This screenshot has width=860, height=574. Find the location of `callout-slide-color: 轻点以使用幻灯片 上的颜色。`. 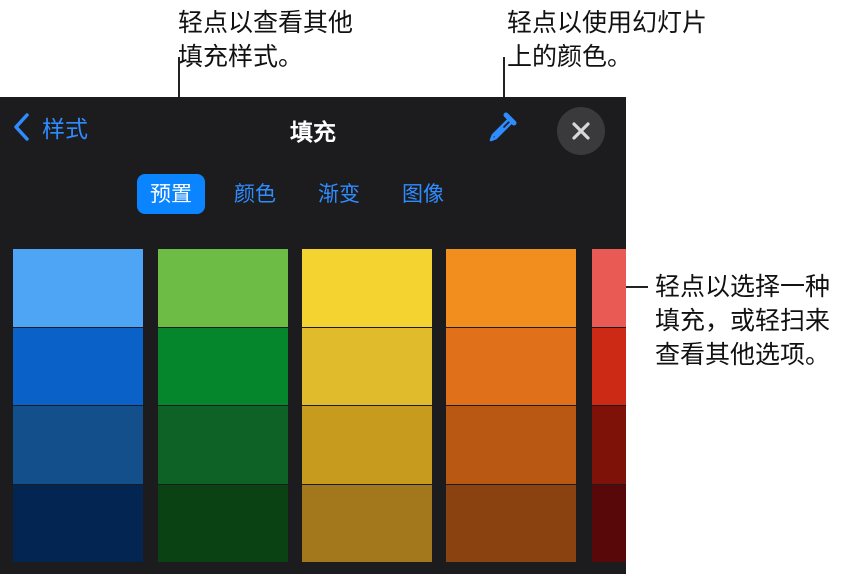

callout-slide-color: 轻点以使用幻灯片 上的颜色。 is located at coordinates (607, 40).